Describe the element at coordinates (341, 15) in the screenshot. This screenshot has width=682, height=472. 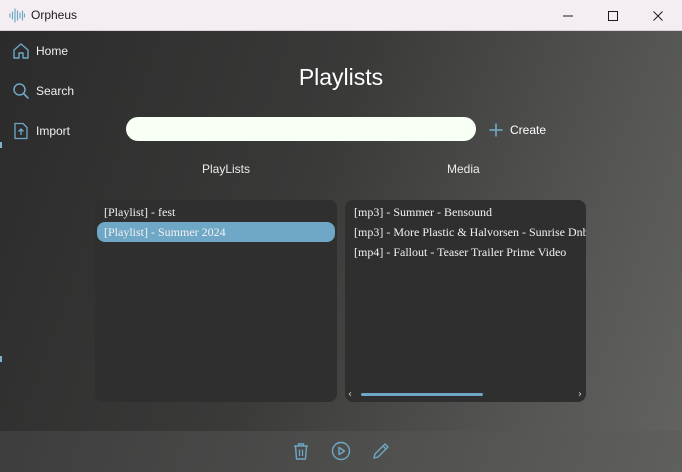
I see `title-bar: Orpheus` at that location.